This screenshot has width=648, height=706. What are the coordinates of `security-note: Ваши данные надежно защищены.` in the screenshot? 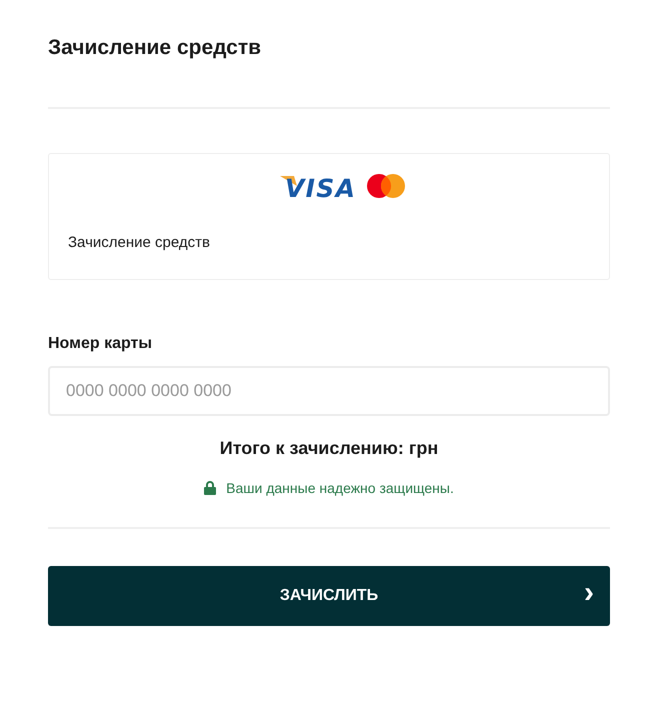 It's located at (340, 488).